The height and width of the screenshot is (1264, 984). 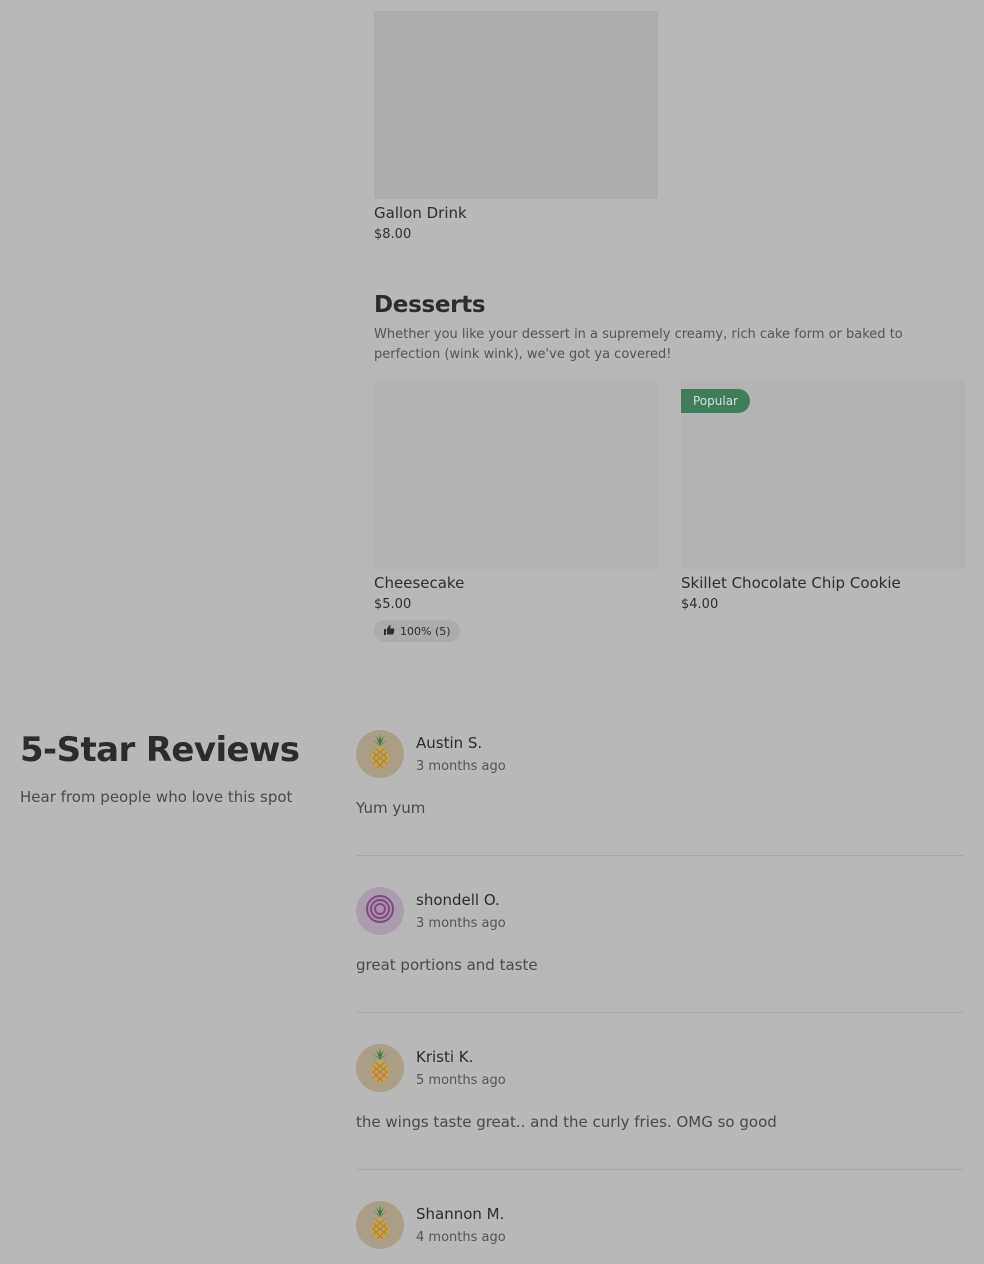 I want to click on onion-icon, so click(x=380, y=911).